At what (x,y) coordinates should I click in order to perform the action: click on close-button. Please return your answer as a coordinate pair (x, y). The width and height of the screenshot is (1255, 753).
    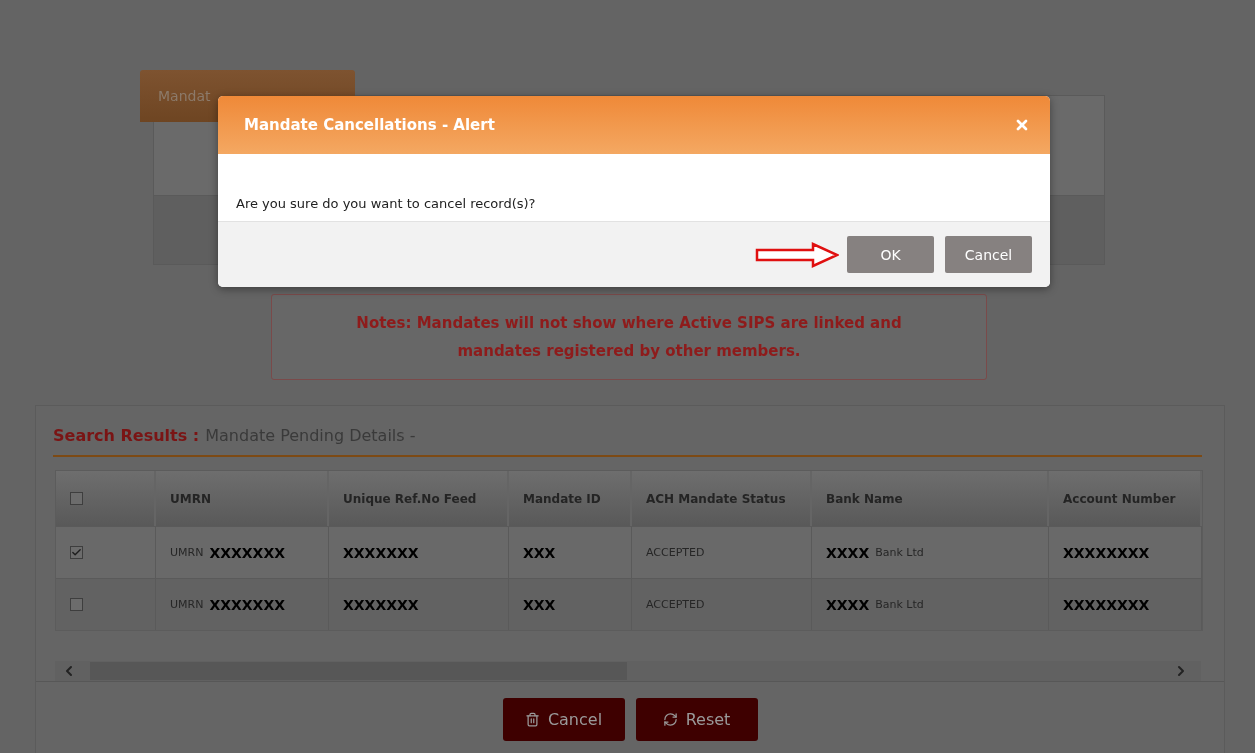
    Looking at the image, I should click on (1022, 125).